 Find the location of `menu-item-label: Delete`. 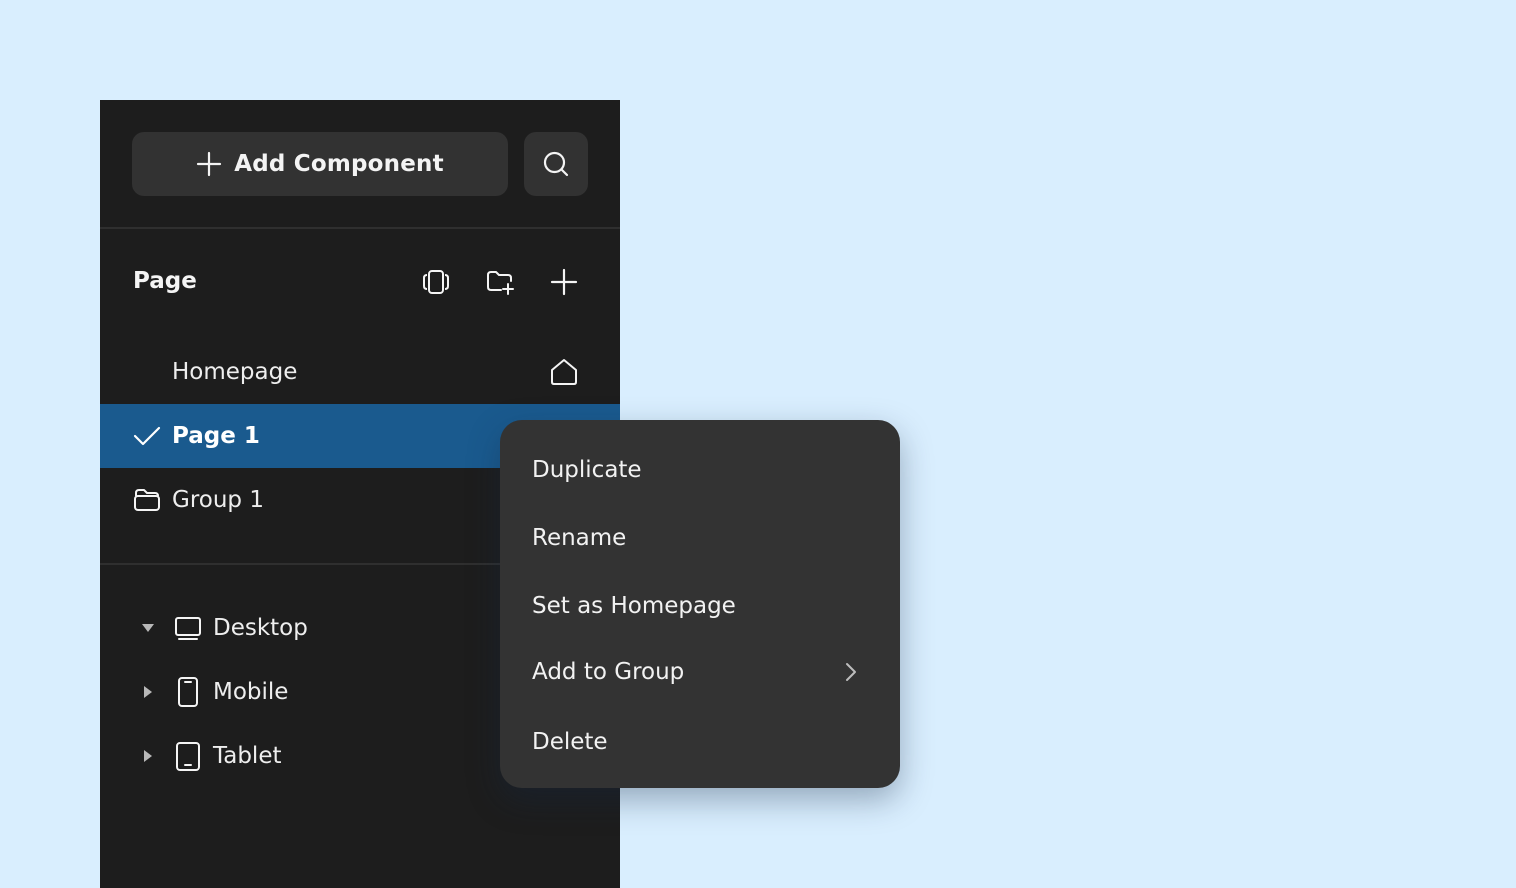

menu-item-label: Delete is located at coordinates (570, 742).